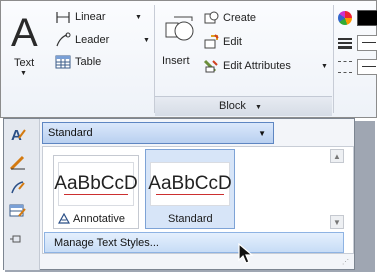  I want to click on leader-caret-icon: ▼, so click(146, 40).